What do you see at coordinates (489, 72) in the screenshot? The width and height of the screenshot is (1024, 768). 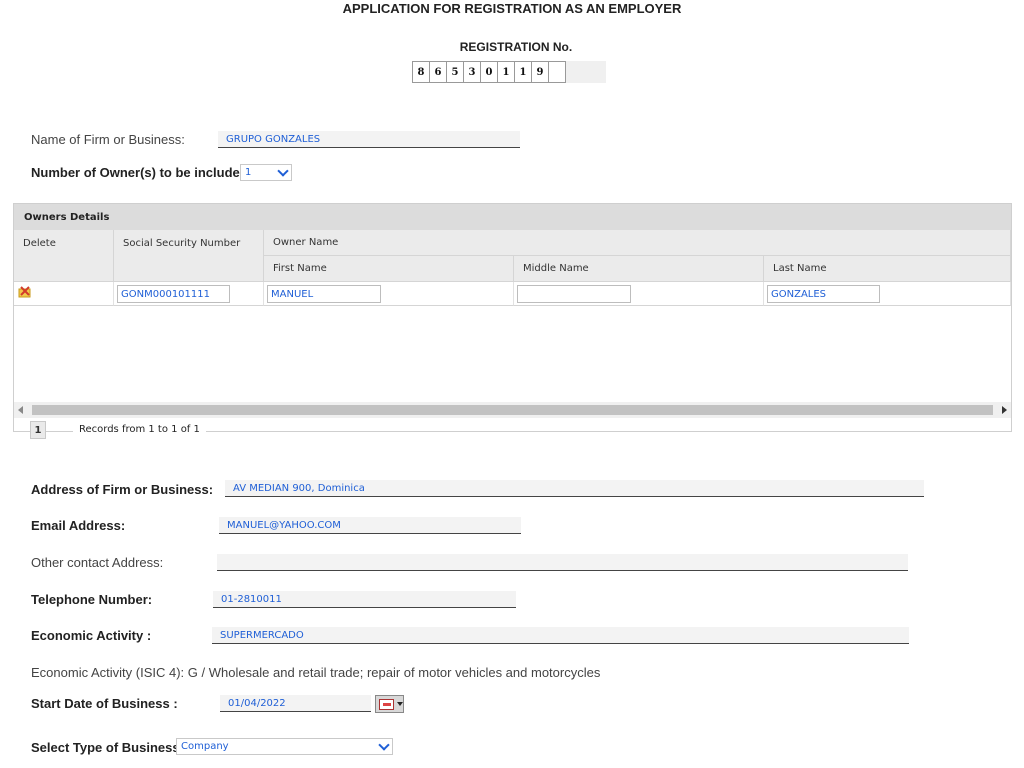 I see `registration-digit: 0` at bounding box center [489, 72].